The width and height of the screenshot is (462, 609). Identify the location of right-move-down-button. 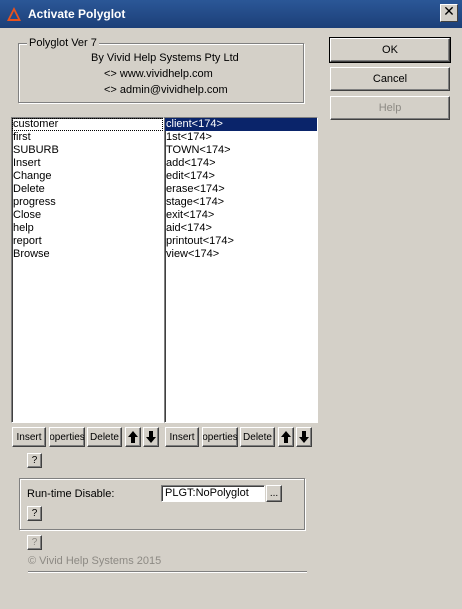
(304, 437).